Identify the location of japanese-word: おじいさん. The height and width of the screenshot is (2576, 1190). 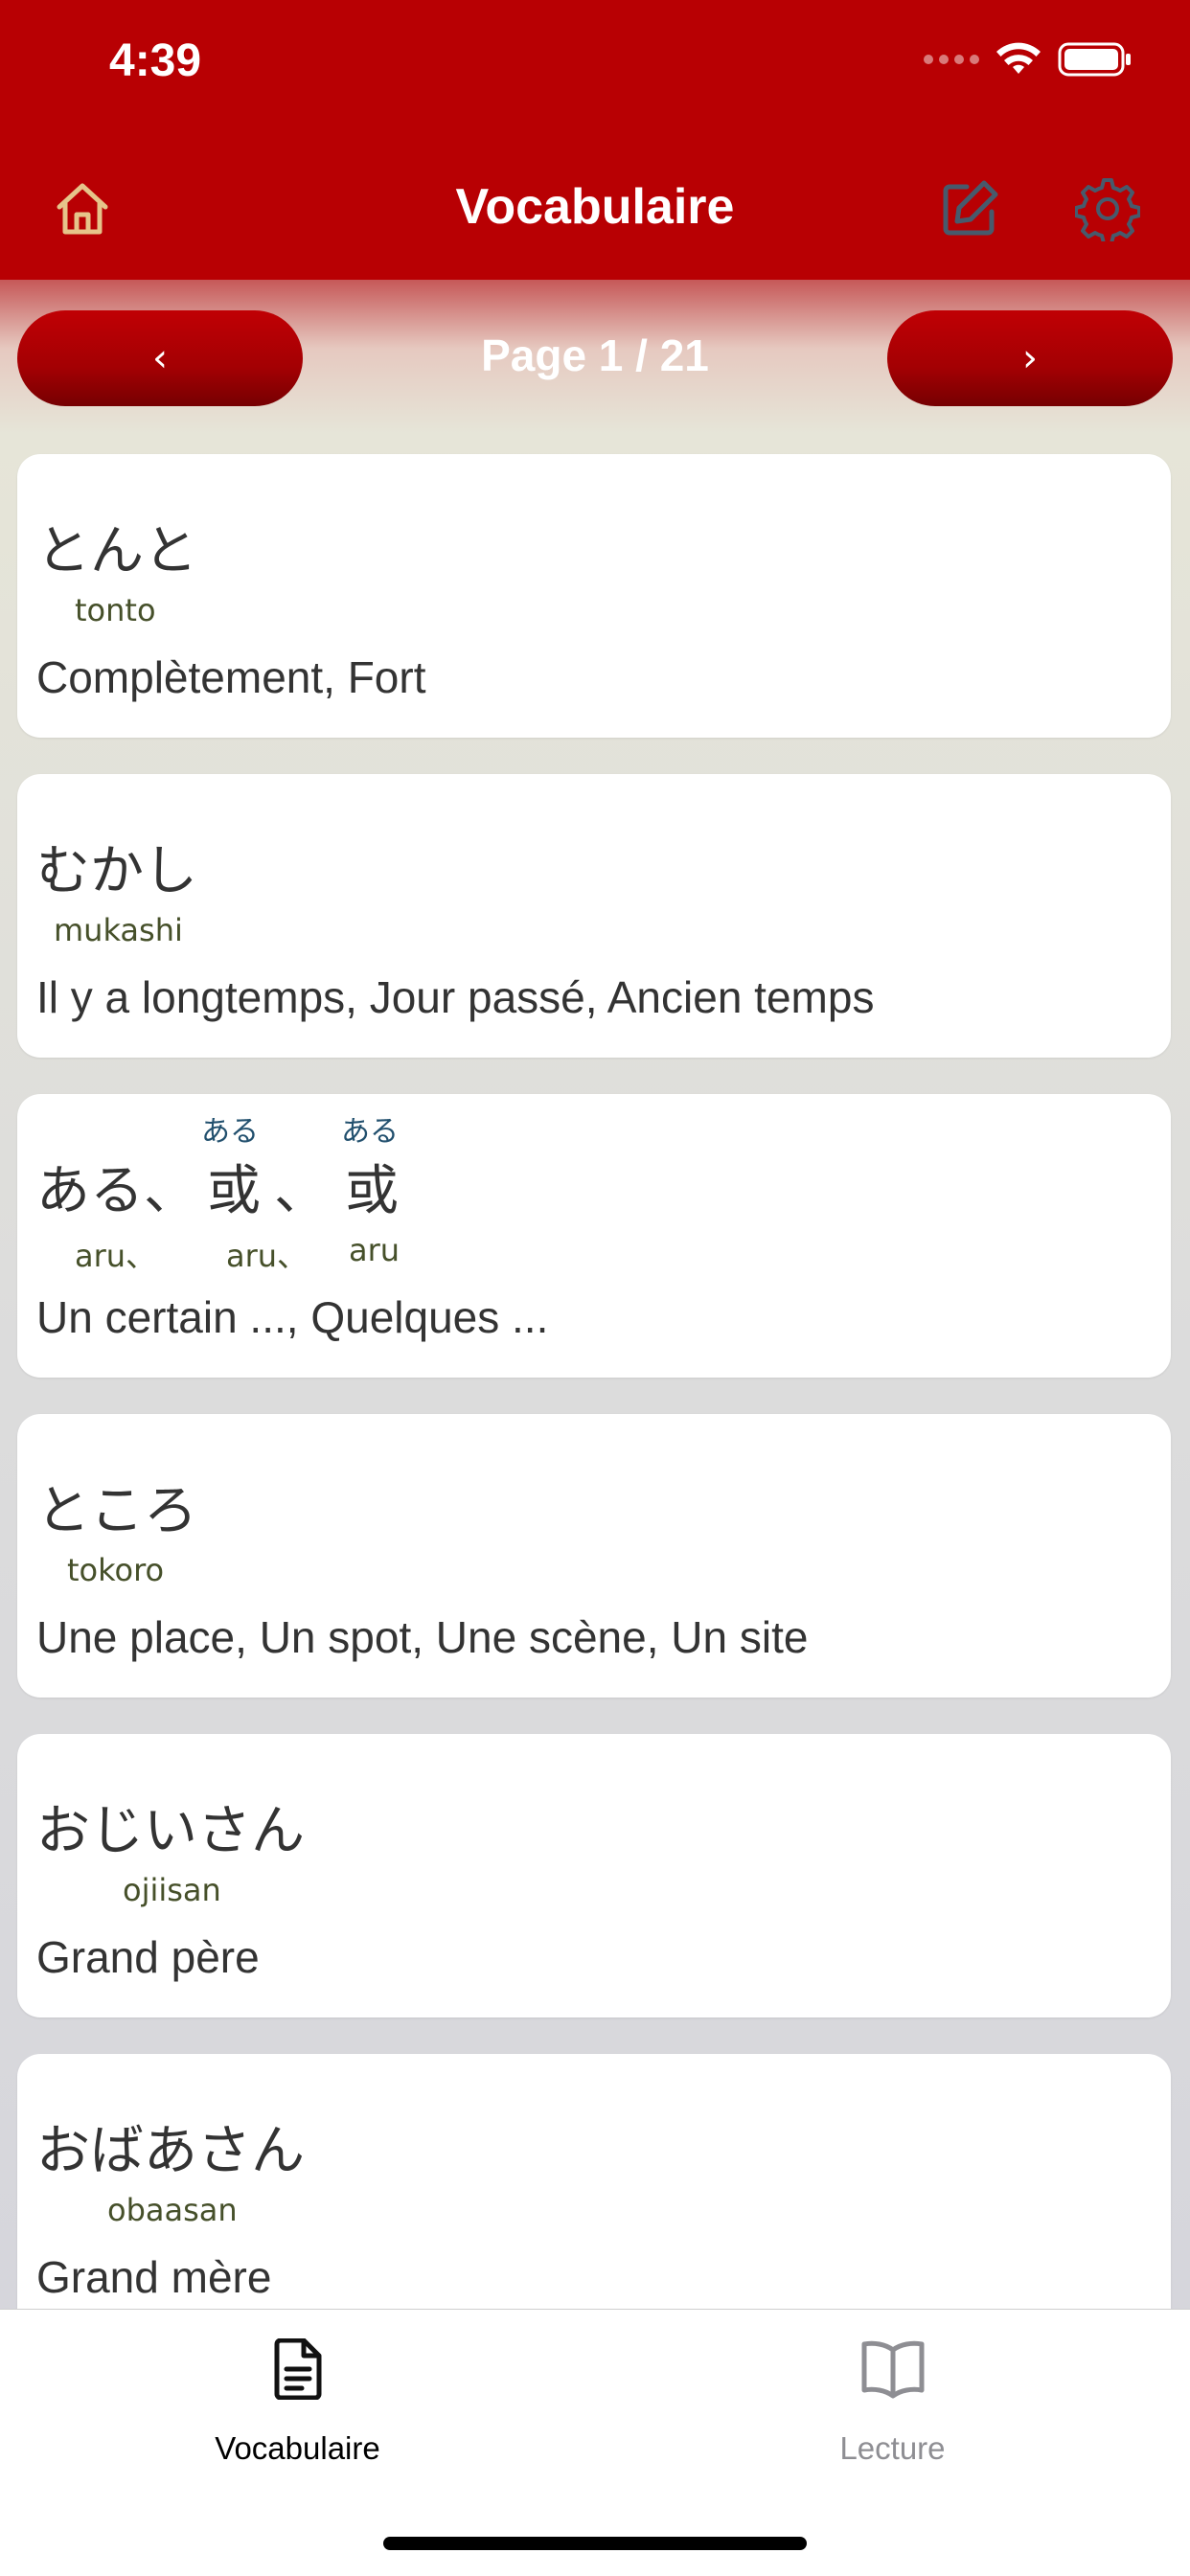
(171, 1831).